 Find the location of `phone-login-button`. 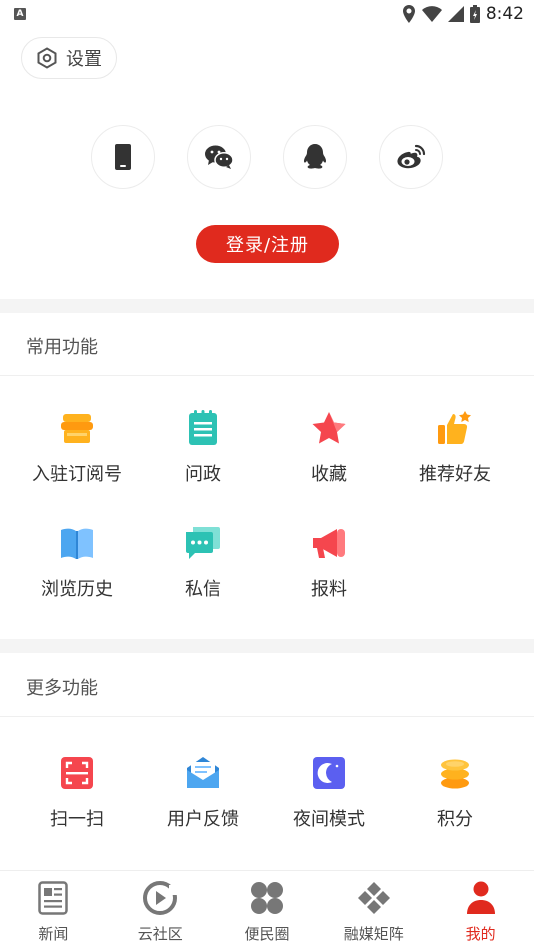

phone-login-button is located at coordinates (123, 157).